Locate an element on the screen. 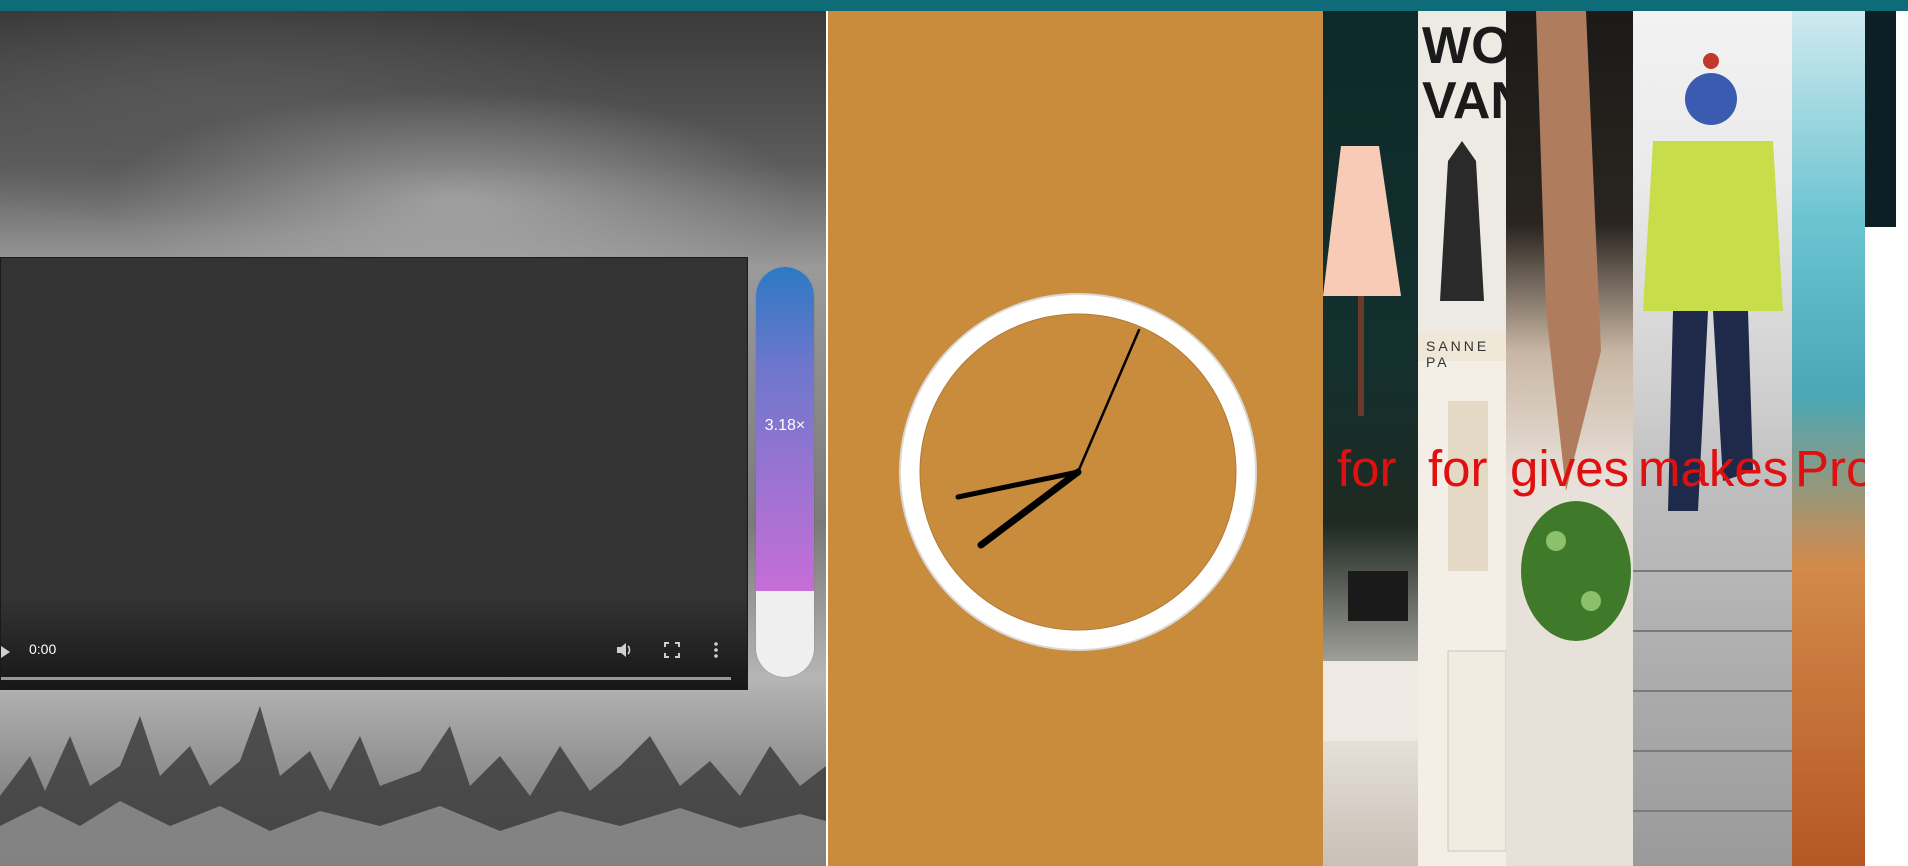 Image resolution: width=1908 pixels, height=866 pixels. gallery-strip-book: WOLF VANDE SANNE PA is located at coordinates (1462, 438).